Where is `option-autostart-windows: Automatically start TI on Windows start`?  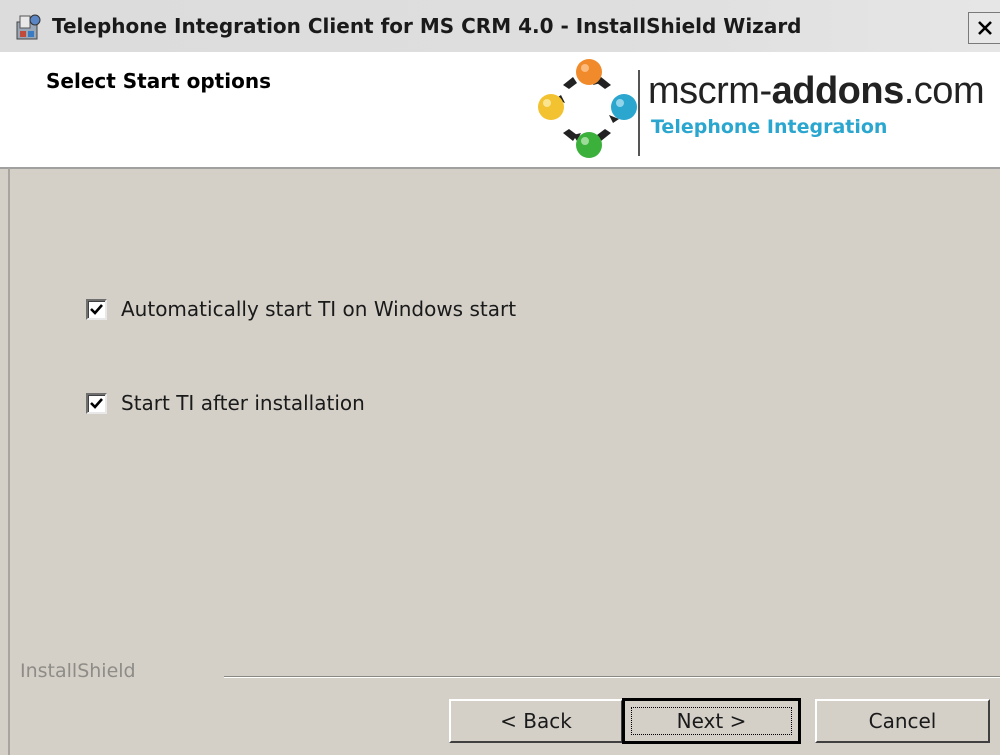
option-autostart-windows: Automatically start TI on Windows start is located at coordinates (301, 309).